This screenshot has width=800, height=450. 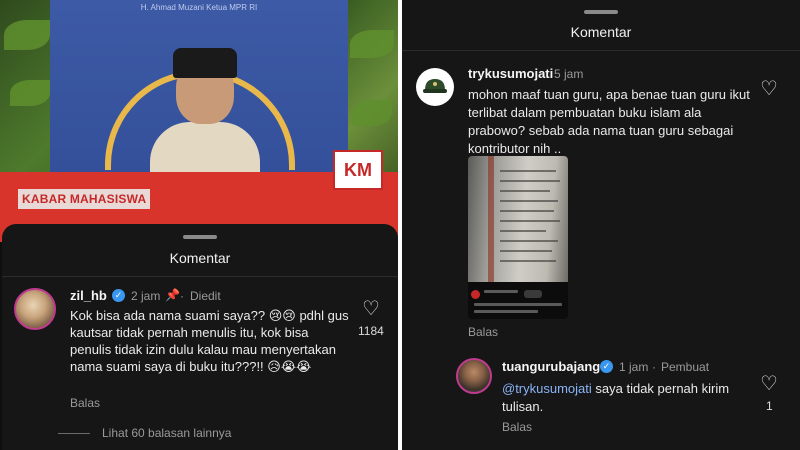 I want to click on edited-label: Diedit, so click(x=205, y=296).